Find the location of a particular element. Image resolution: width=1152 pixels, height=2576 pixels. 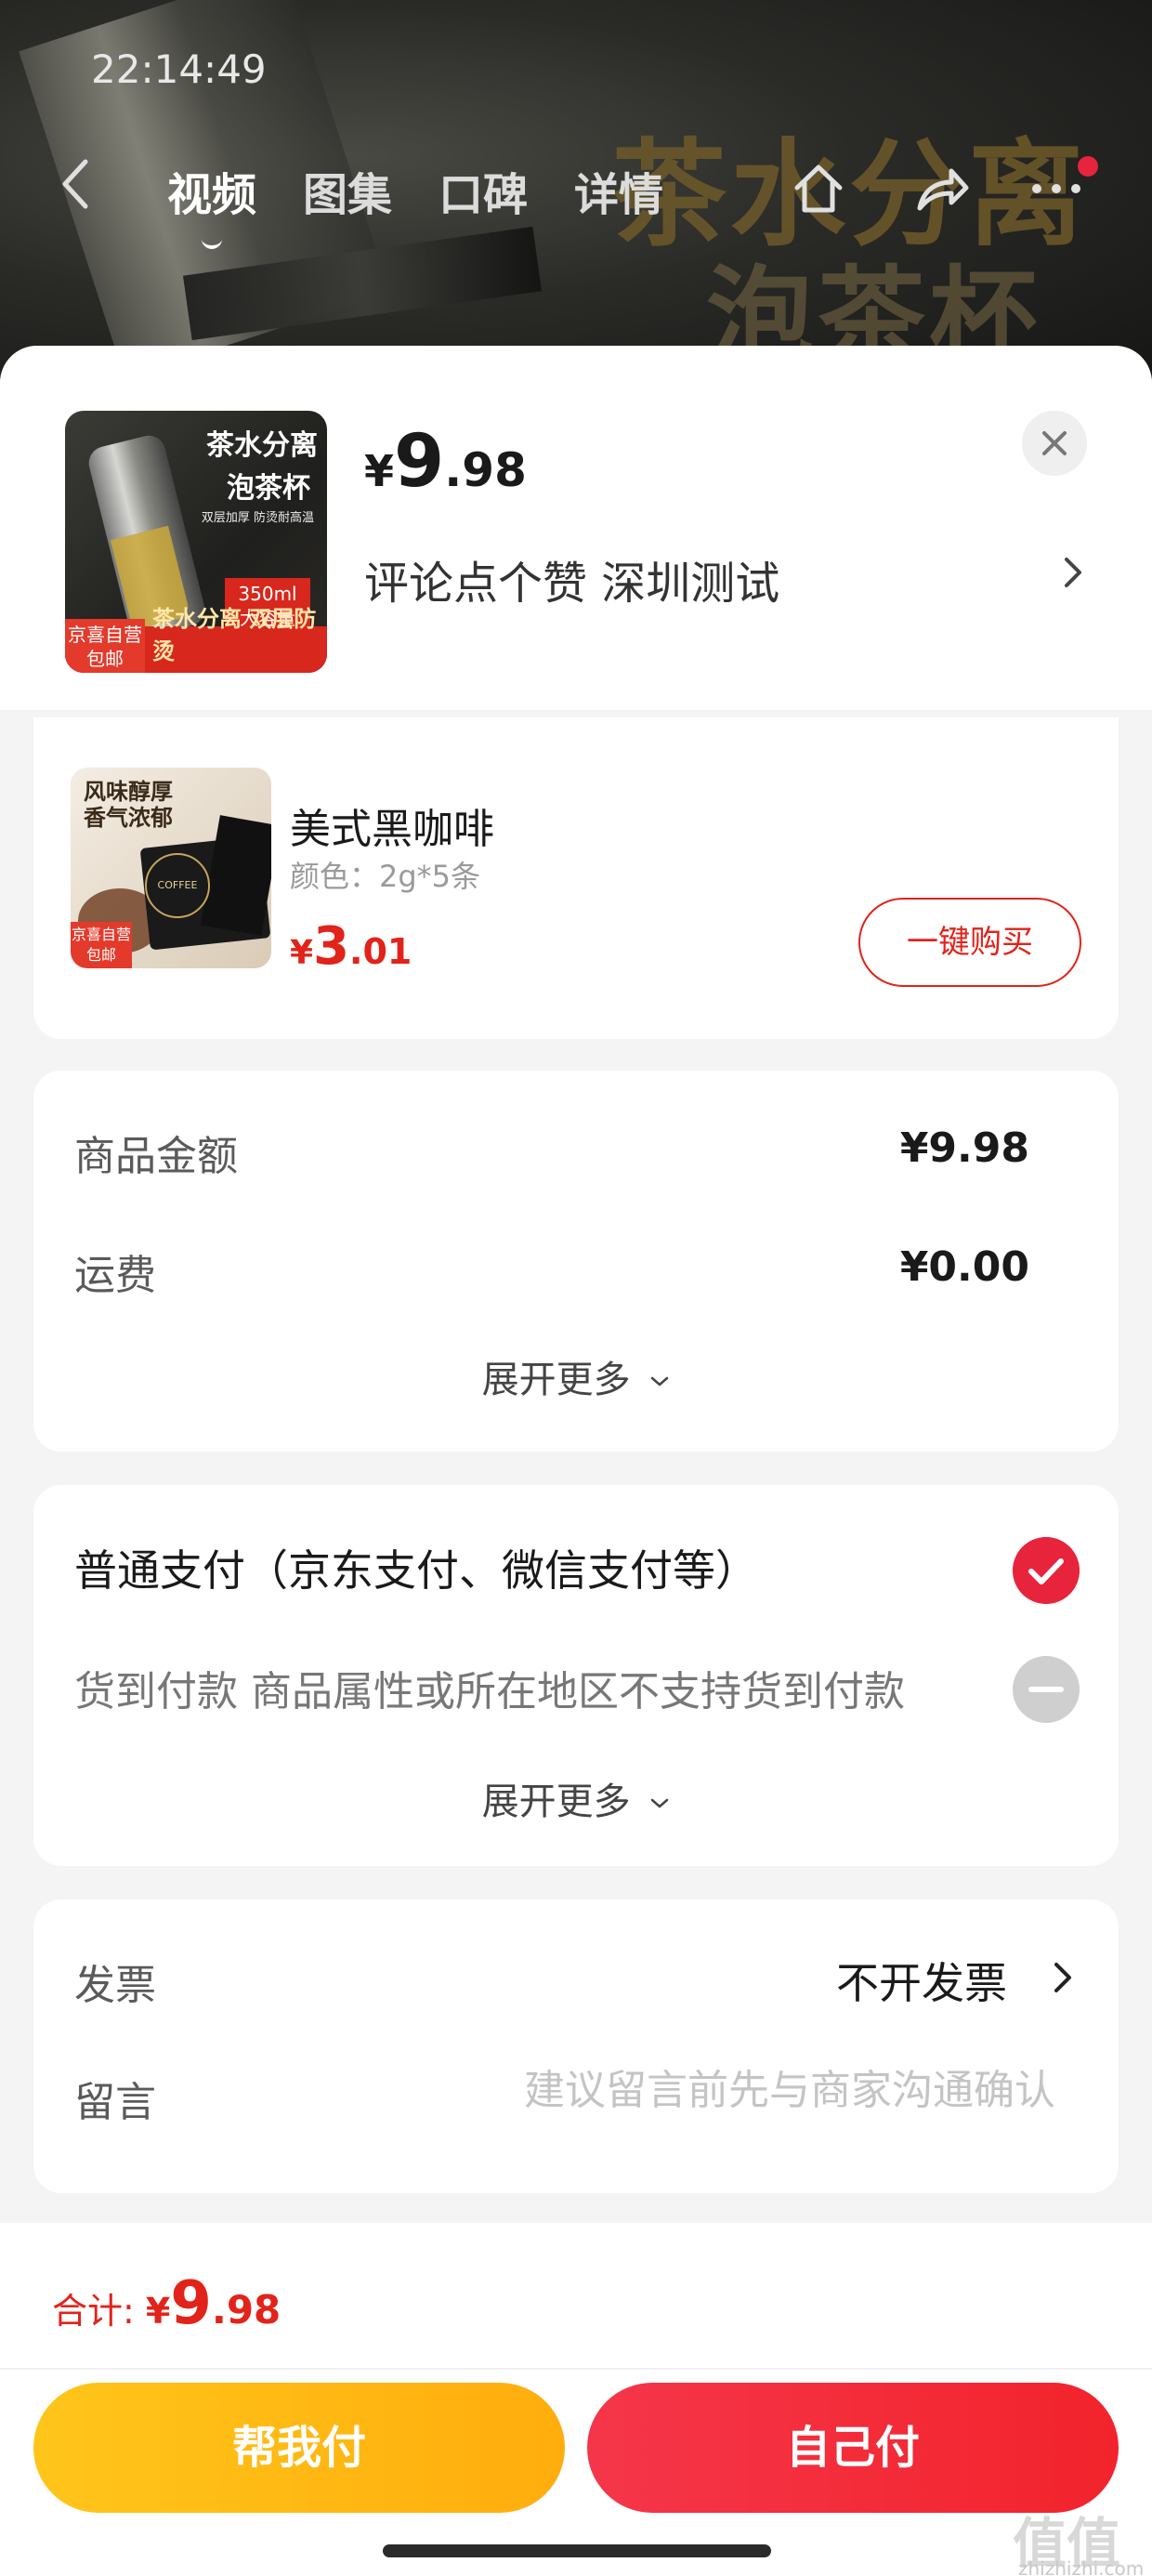

invoice-value: 不开发票 is located at coordinates (921, 1980).